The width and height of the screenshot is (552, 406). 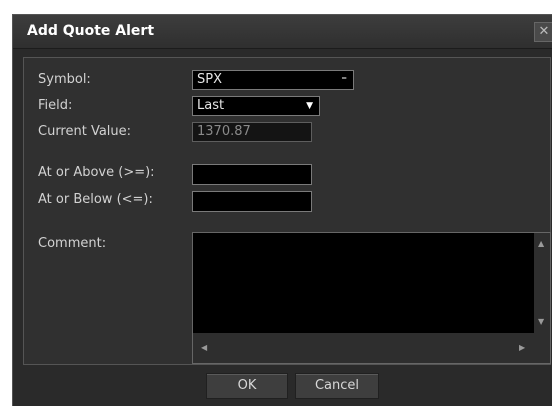 What do you see at coordinates (85, 131) in the screenshot?
I see `current-value-label: Current Value:` at bounding box center [85, 131].